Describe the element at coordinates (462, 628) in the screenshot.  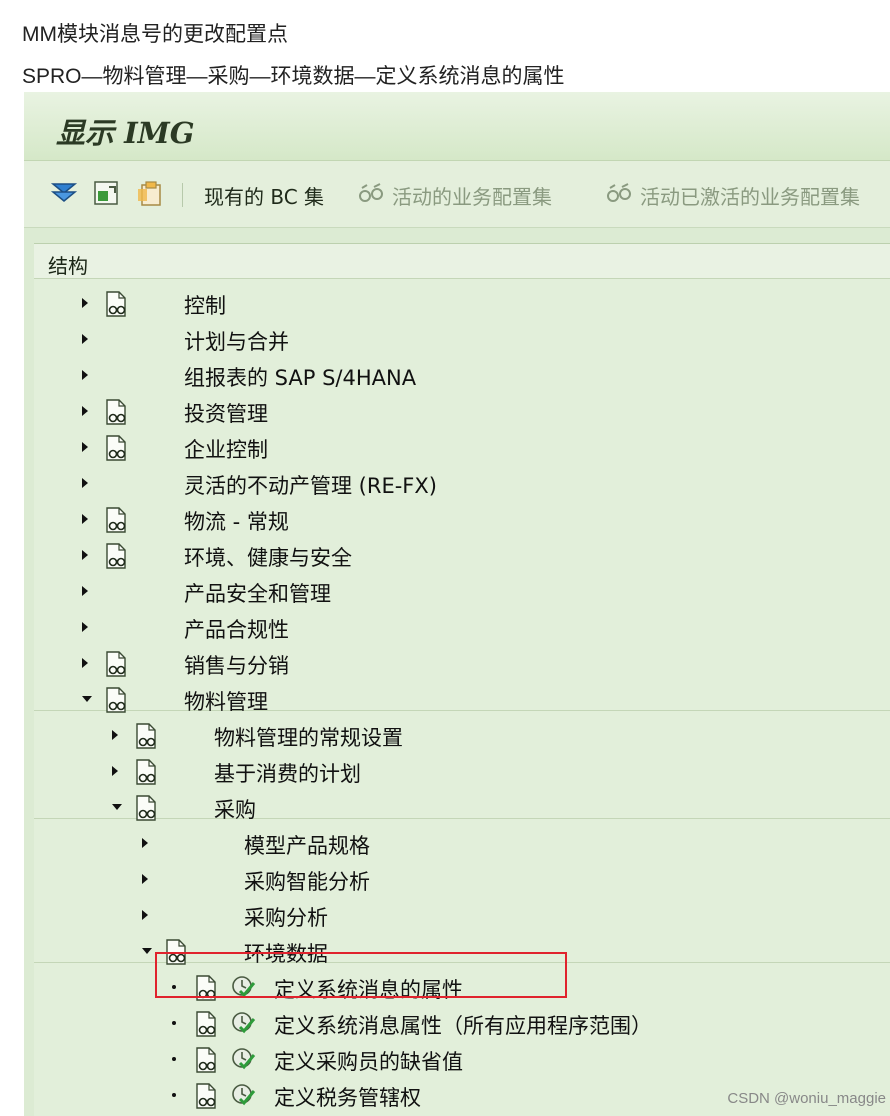
I see `tree-node: 产品合规性` at that location.